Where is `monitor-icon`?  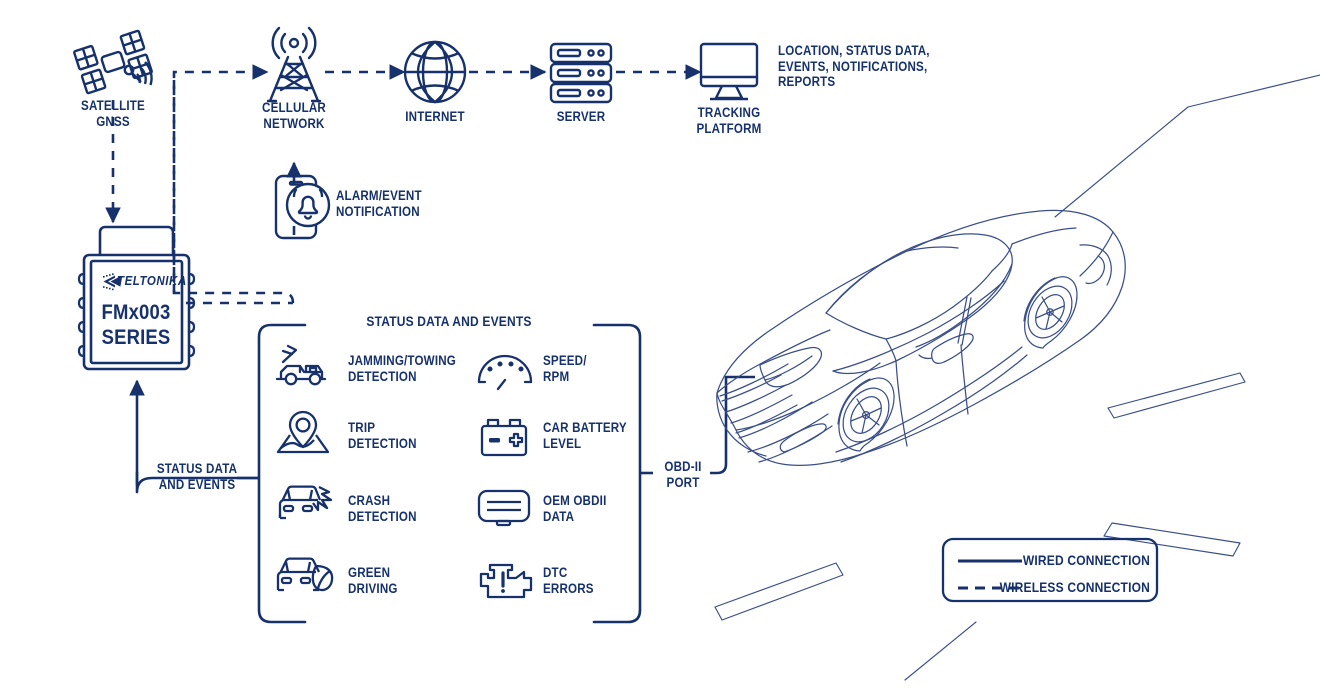
monitor-icon is located at coordinates (729, 71).